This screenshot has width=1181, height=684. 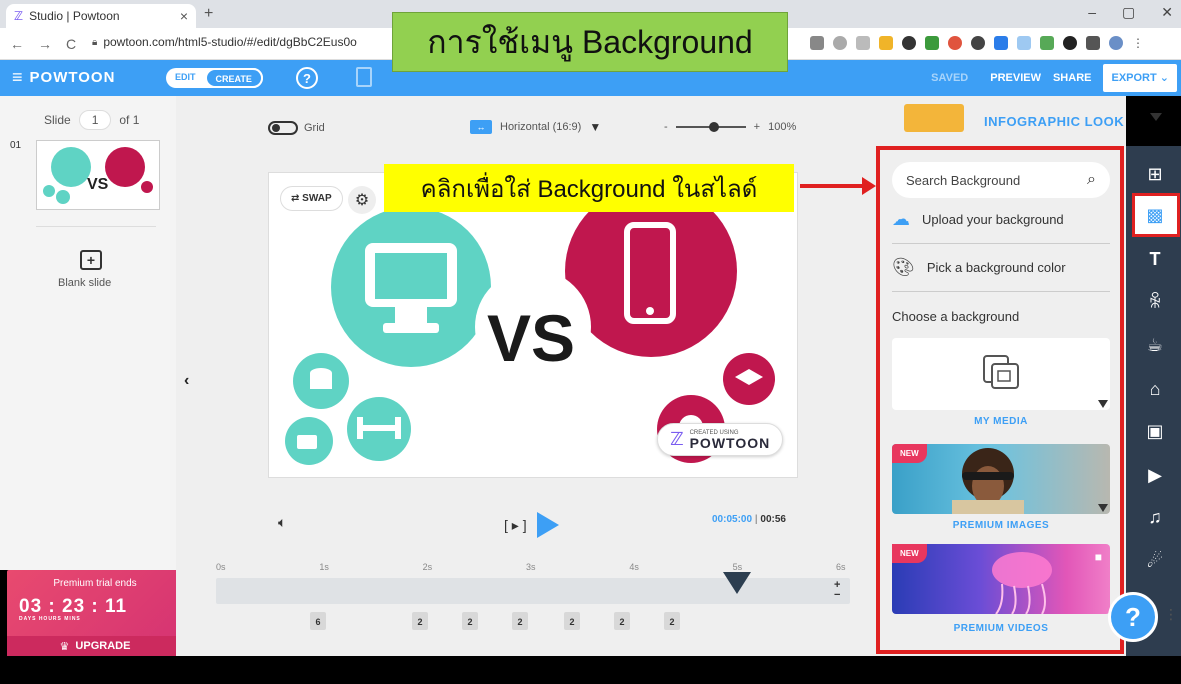 I want to click on profile-avatar, so click(x=1116, y=43).